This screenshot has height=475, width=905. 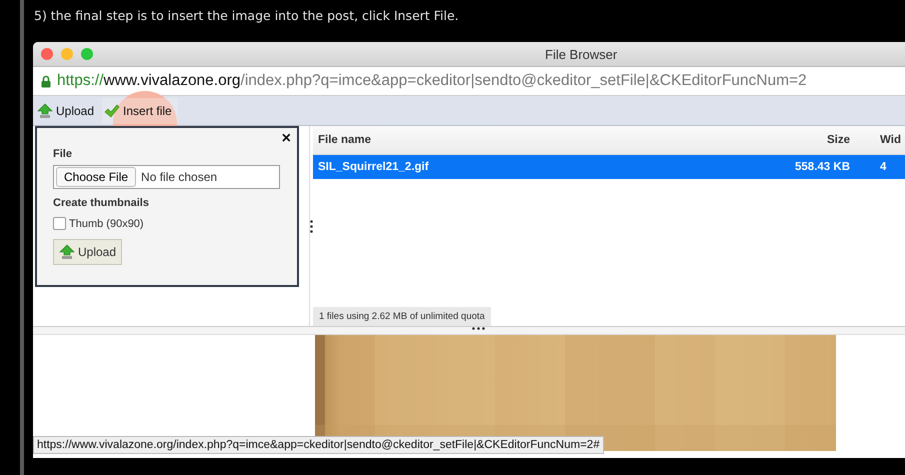 What do you see at coordinates (87, 54) in the screenshot?
I see `zoom-window-icon` at bounding box center [87, 54].